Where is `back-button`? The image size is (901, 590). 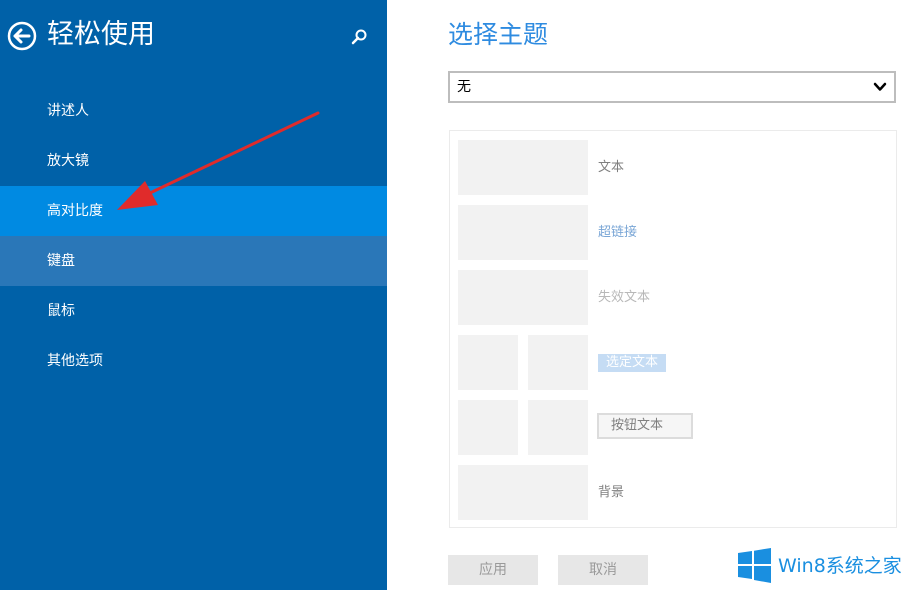
back-button is located at coordinates (22, 36).